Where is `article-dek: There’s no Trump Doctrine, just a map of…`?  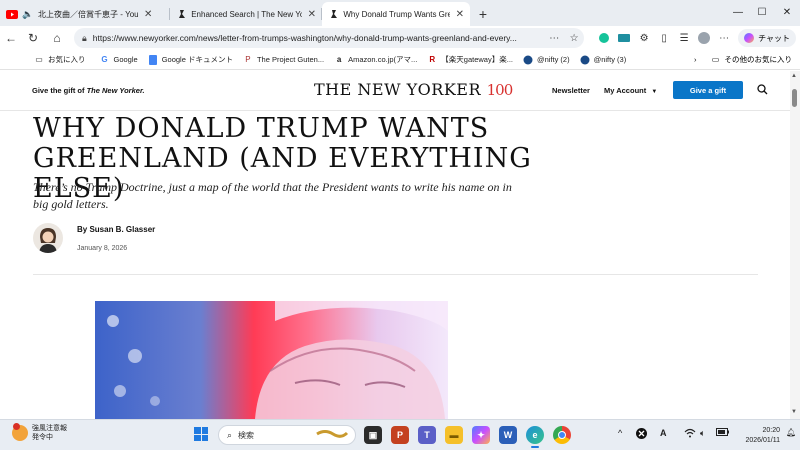 article-dek: There’s no Trump Doctrine, just a map of… is located at coordinates (272, 195).